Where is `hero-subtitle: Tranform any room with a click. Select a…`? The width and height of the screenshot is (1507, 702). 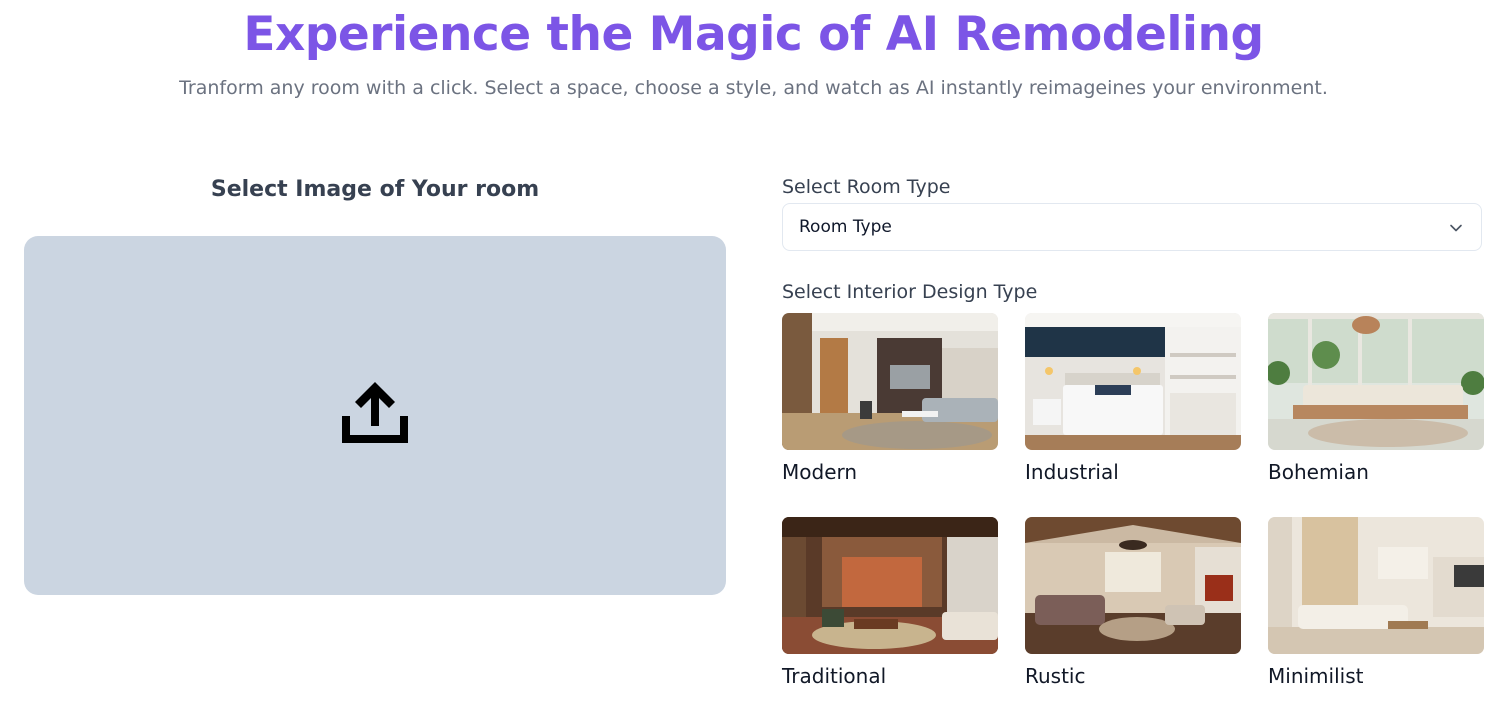 hero-subtitle: Tranform any room with a click. Select a… is located at coordinates (753, 88).